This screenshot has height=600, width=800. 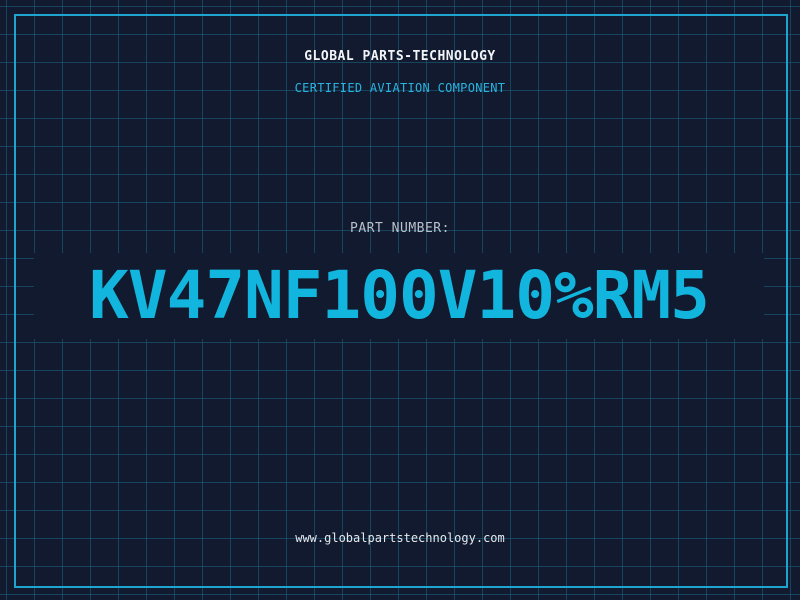 I want to click on website-url: www.globalpartstechnology.com, so click(x=400, y=538).